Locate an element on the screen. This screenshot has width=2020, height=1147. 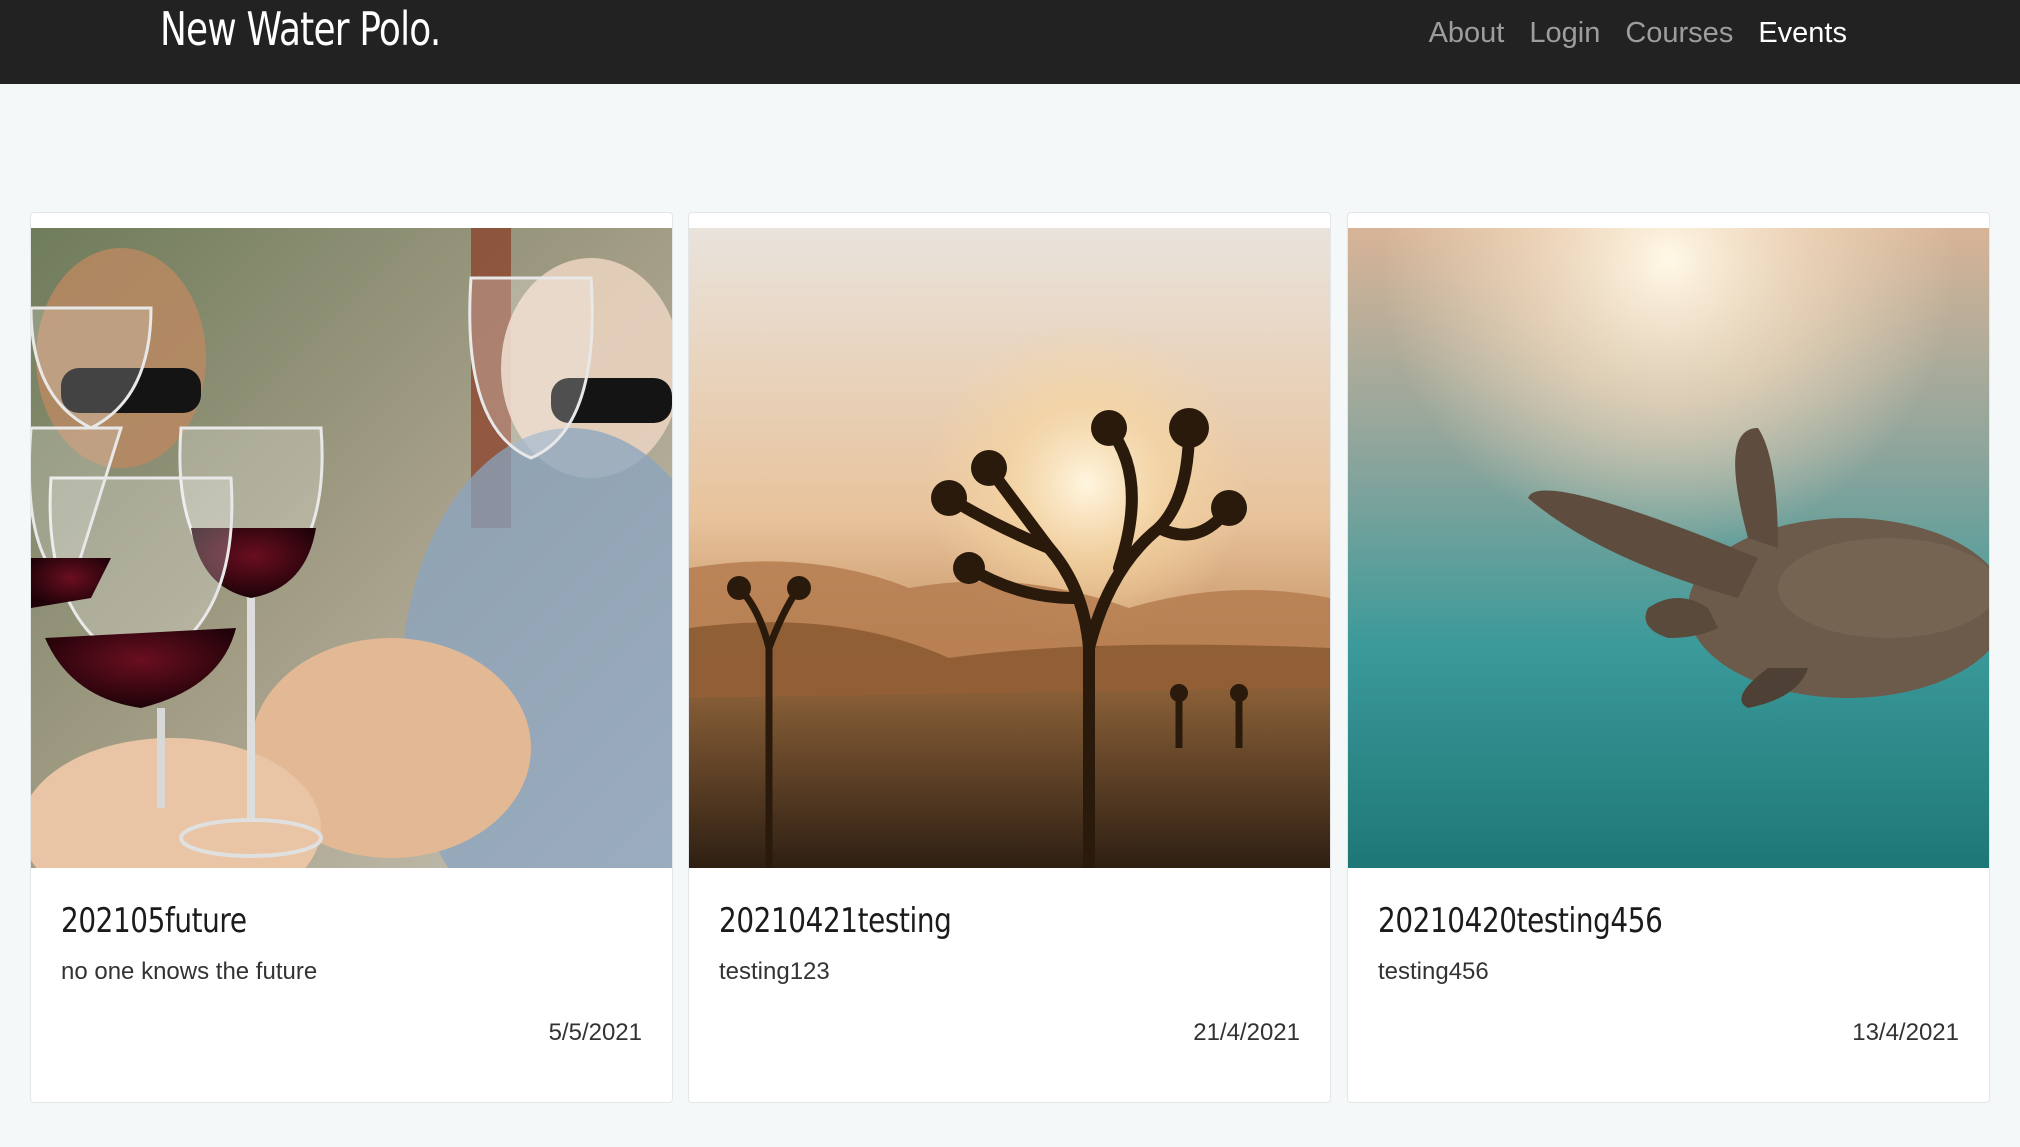
event-description: testing456 is located at coordinates (1433, 971).